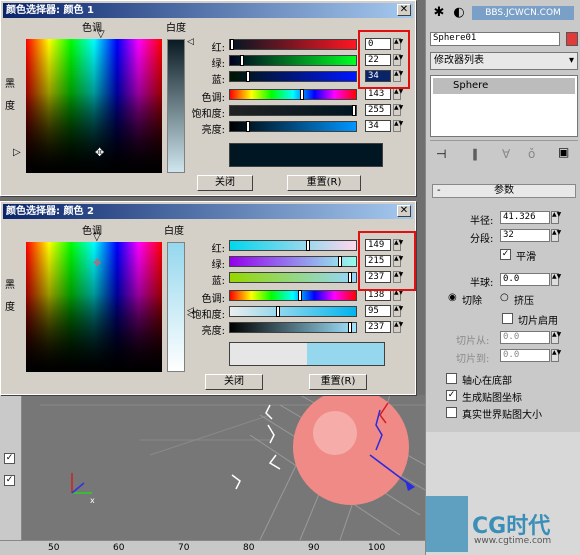 The height and width of the screenshot is (555, 580). Describe the element at coordinates (99, 152) in the screenshot. I see `crosshair-icon: ✥` at that location.